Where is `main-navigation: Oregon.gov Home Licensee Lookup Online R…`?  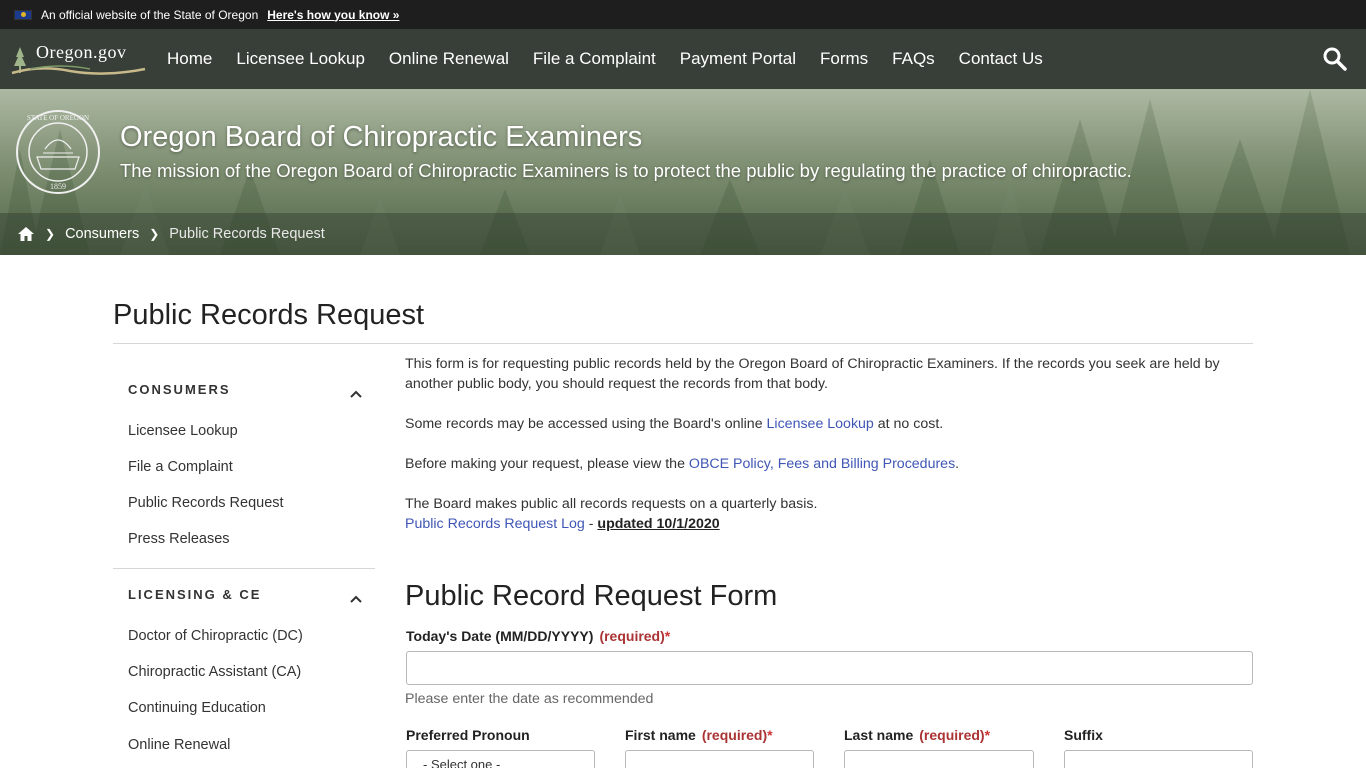
main-navigation: Oregon.gov Home Licensee Lookup Online R… is located at coordinates (683, 59).